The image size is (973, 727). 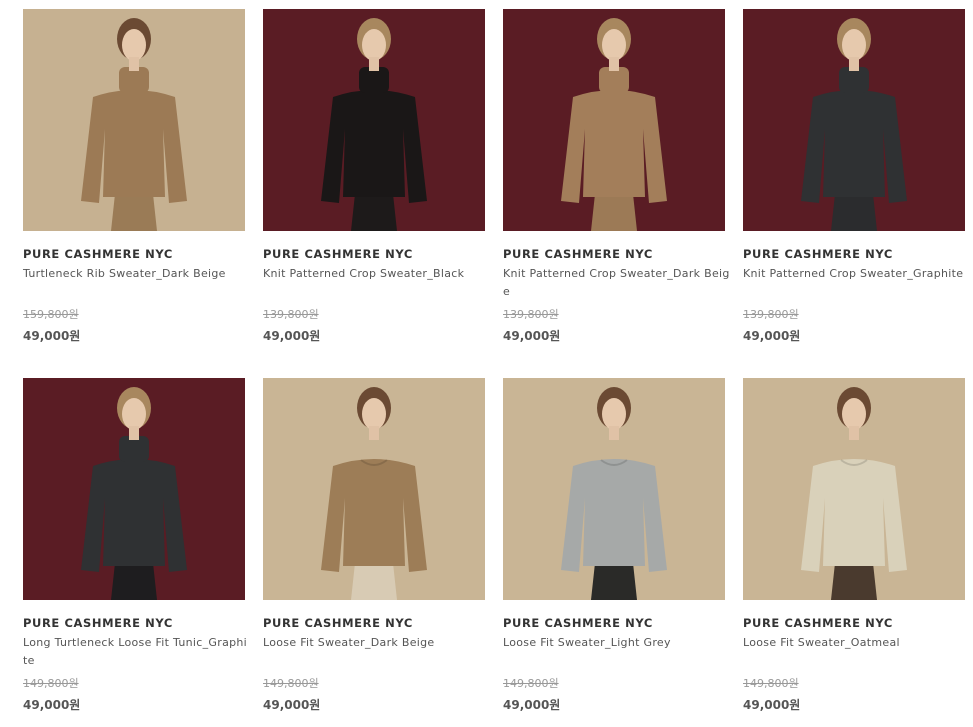 What do you see at coordinates (51, 314) in the screenshot?
I see `product-original-price: 159,800원` at bounding box center [51, 314].